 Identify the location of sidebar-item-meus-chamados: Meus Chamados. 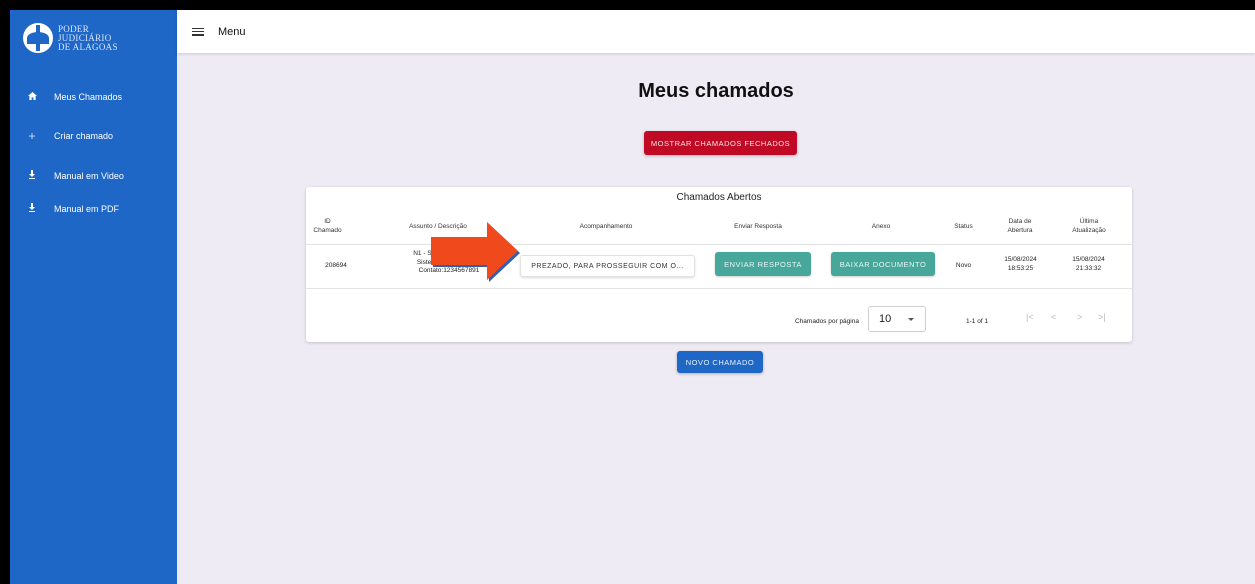
(93, 97).